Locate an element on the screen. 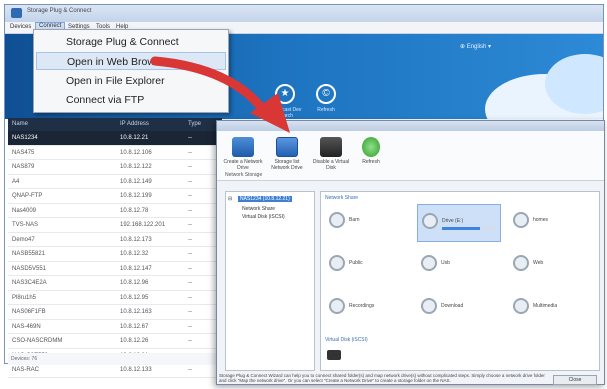 This screenshot has width=607, height=389. cell-name: NAS879 is located at coordinates (23, 167).